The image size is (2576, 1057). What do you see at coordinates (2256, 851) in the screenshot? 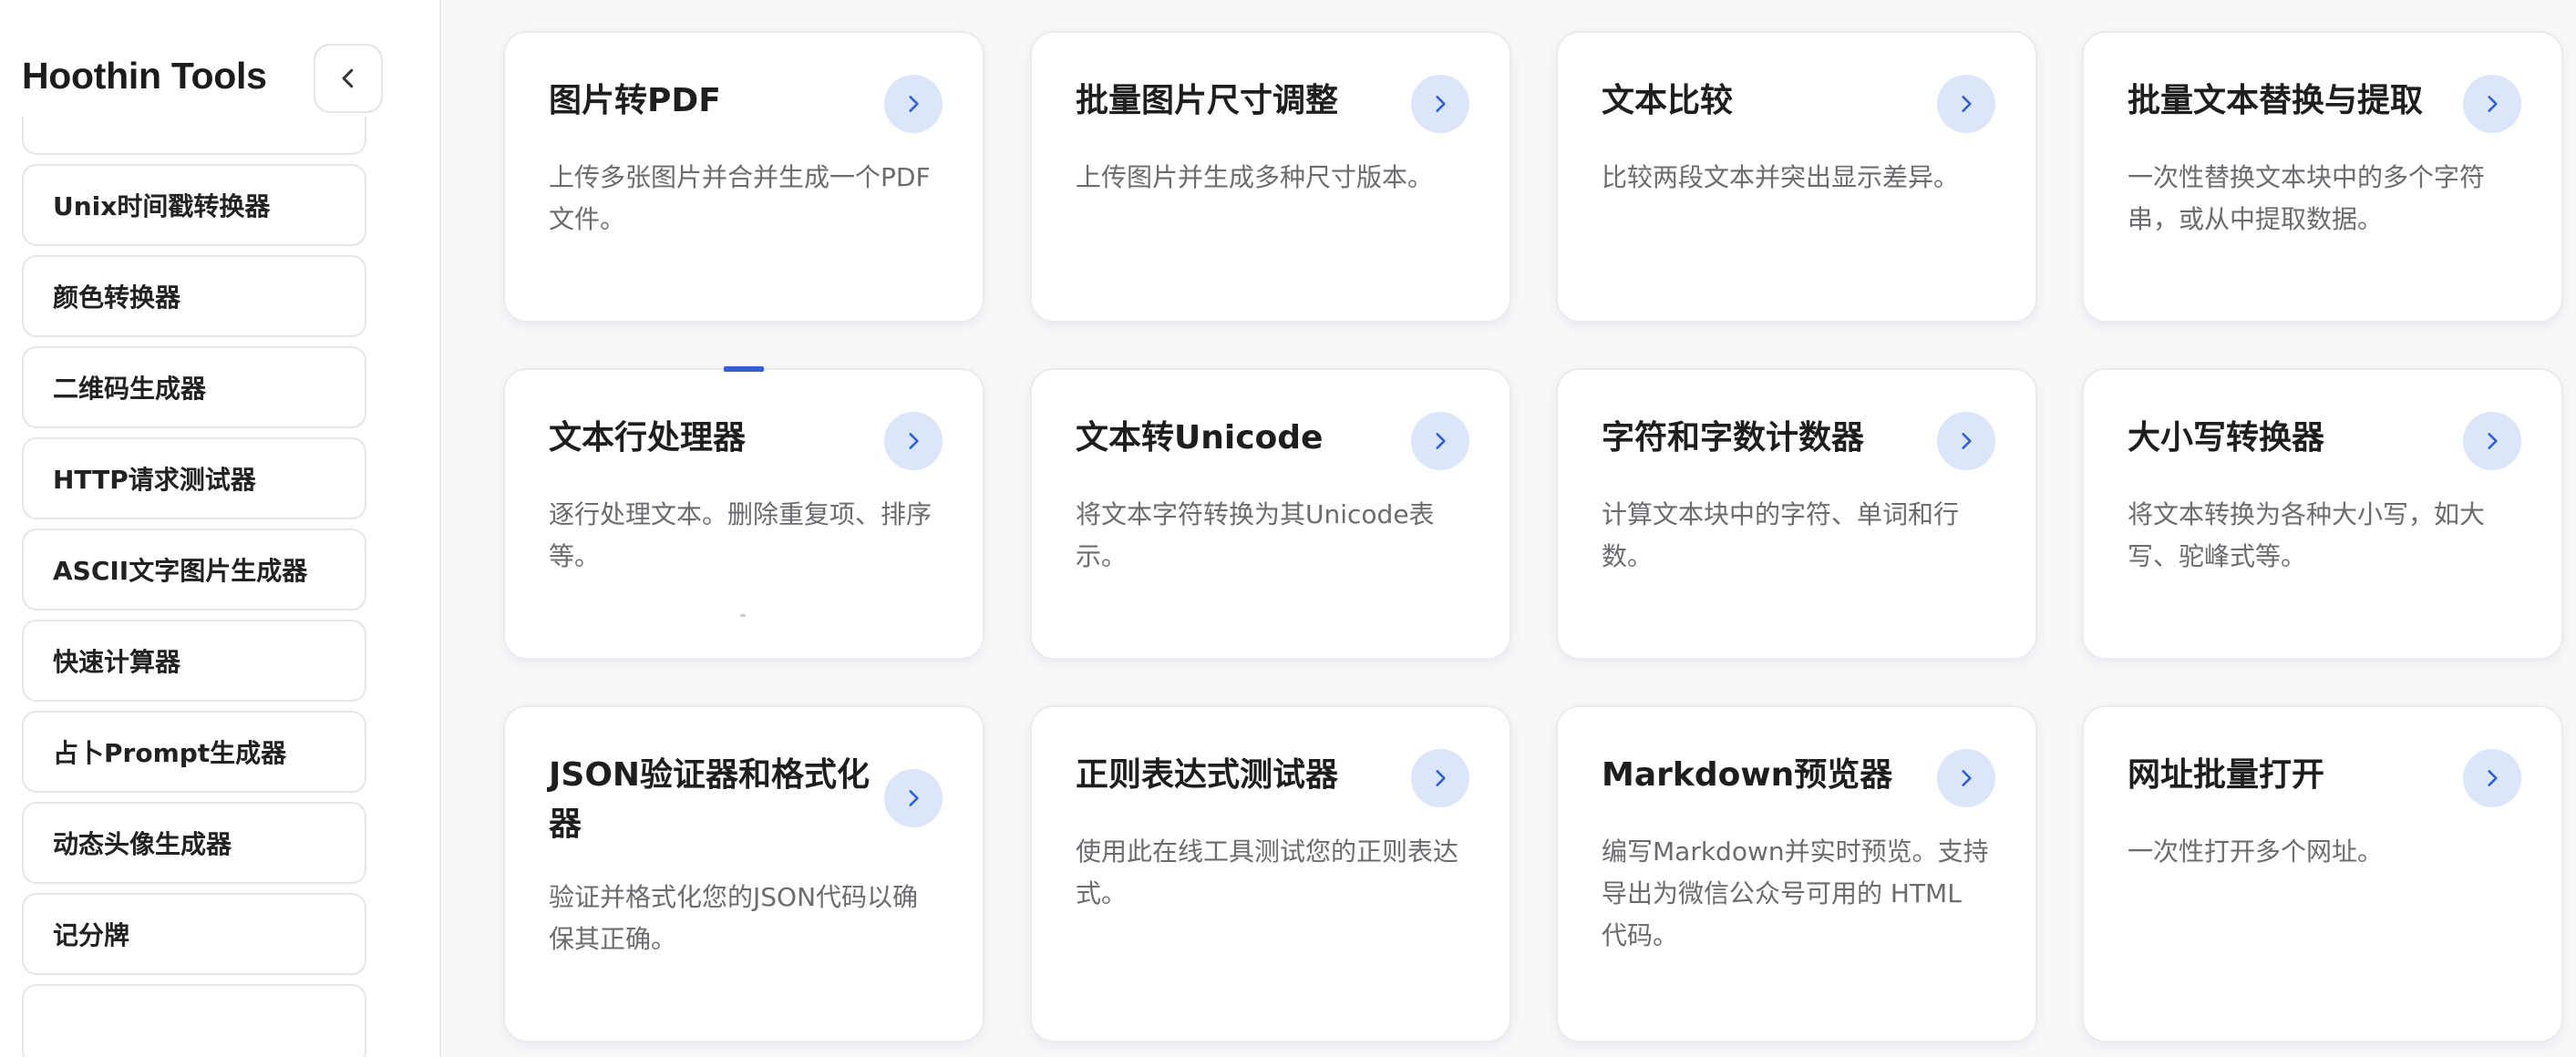
I see `tool-card-description: 一次性打开多个网址。` at bounding box center [2256, 851].